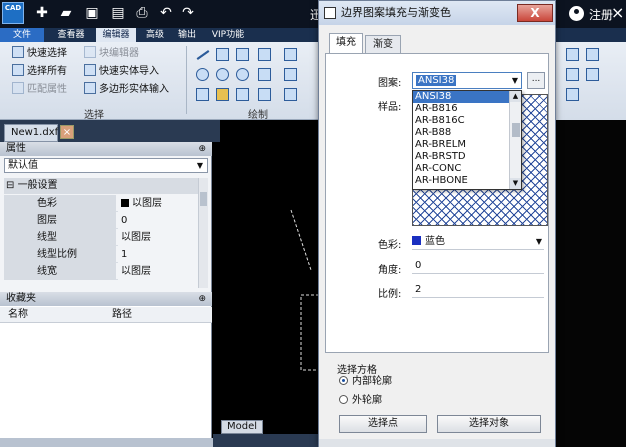  Describe the element at coordinates (515, 96) in the screenshot. I see `scroll-up-icon: ▲` at that location.